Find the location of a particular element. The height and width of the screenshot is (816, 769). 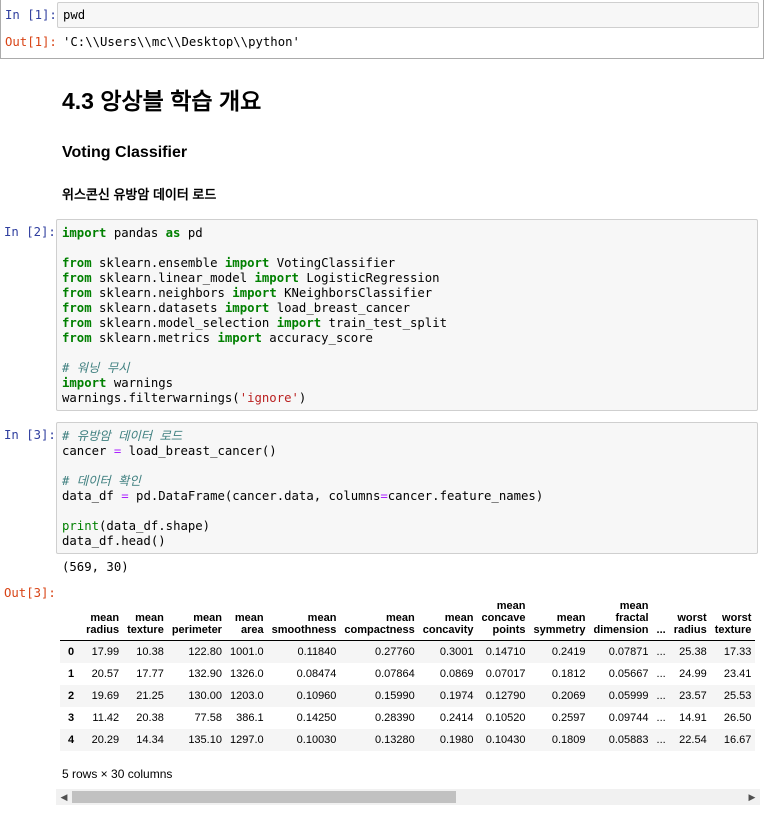

code3-line: print(data_df.shape) is located at coordinates (136, 526).